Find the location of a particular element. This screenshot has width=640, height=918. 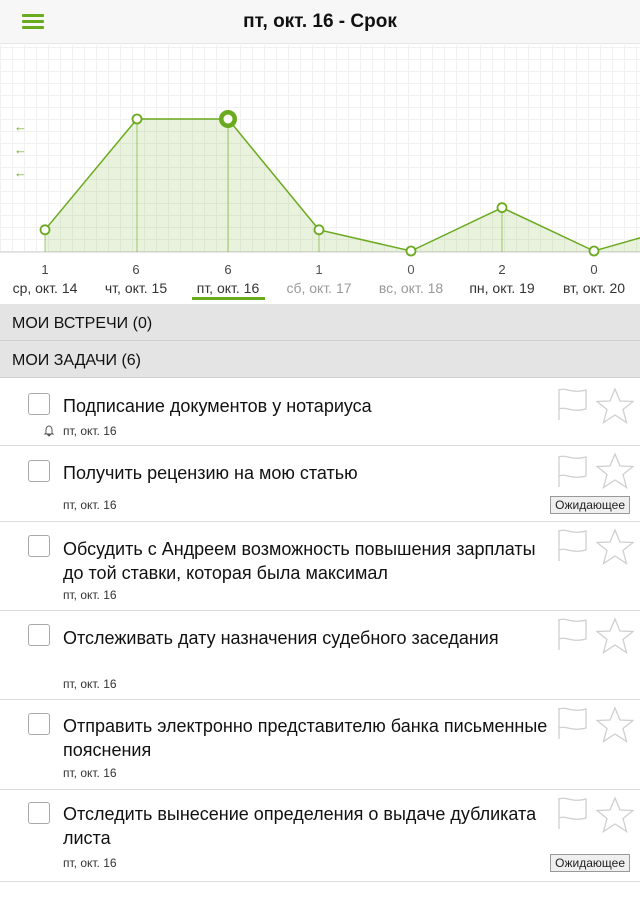

day-label: ср, окт. 14 is located at coordinates (45, 288).